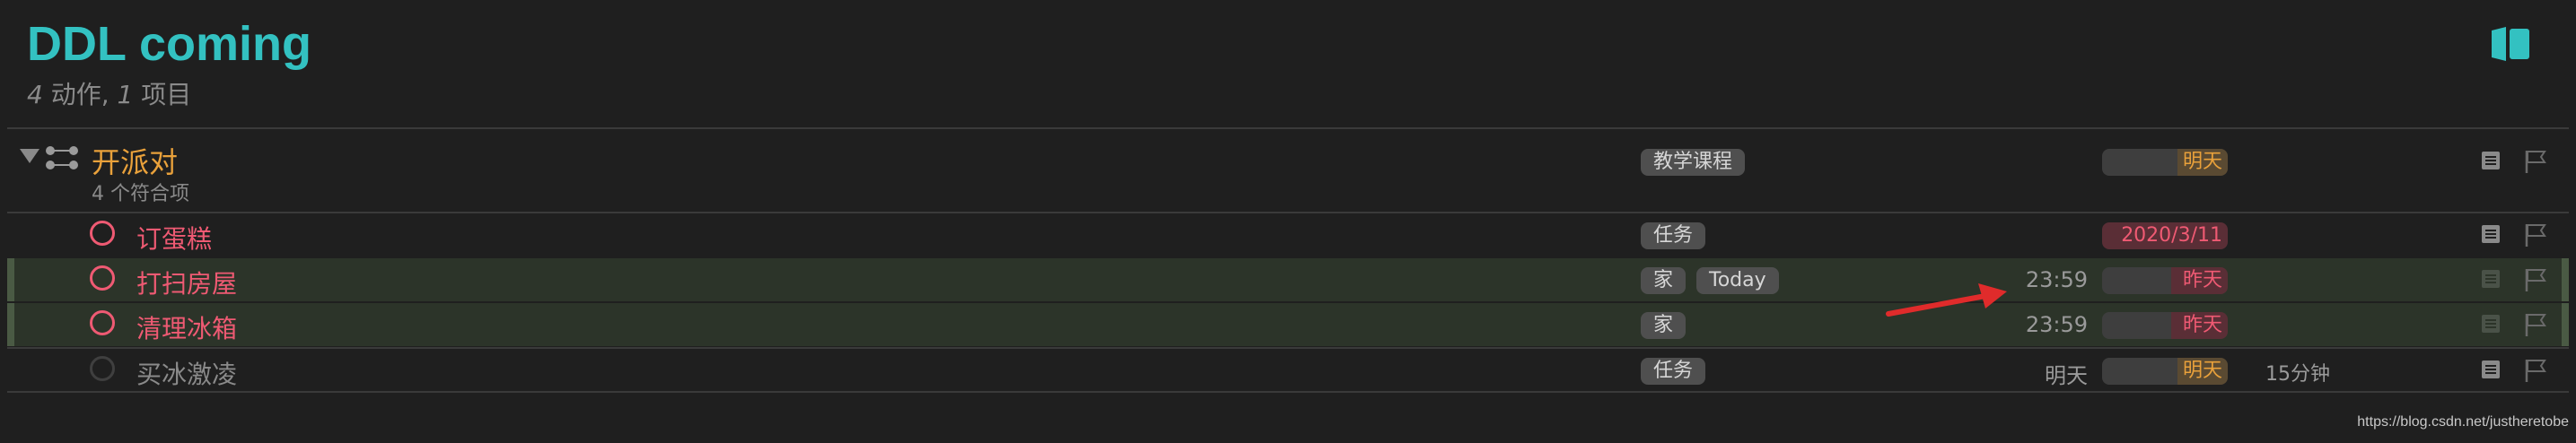  Describe the element at coordinates (62, 157) in the screenshot. I see `sequential-project-icon` at that location.